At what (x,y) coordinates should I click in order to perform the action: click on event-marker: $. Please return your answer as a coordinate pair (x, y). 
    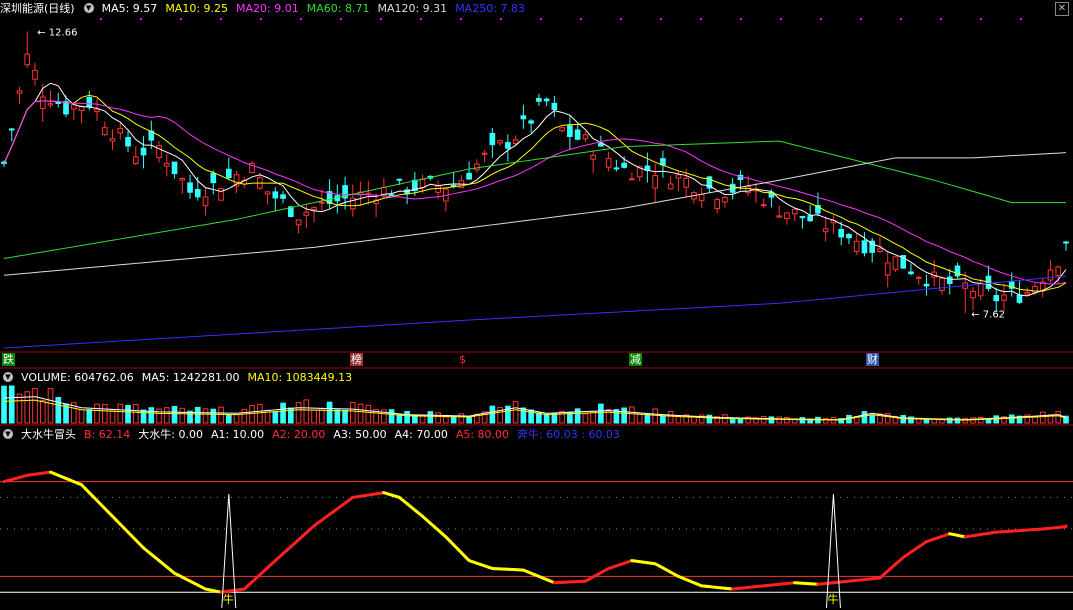
    Looking at the image, I should click on (462, 359).